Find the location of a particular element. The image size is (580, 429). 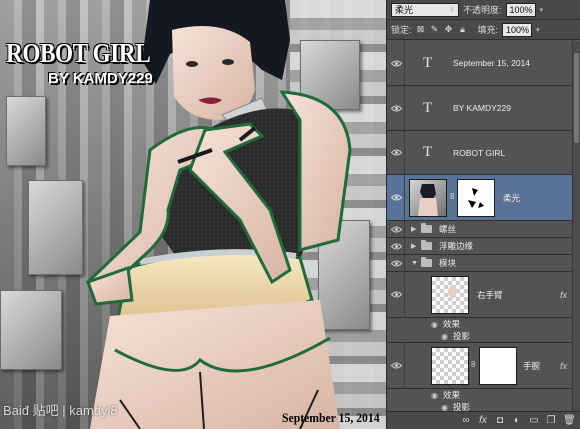

fill-input: 100% is located at coordinates (517, 29).